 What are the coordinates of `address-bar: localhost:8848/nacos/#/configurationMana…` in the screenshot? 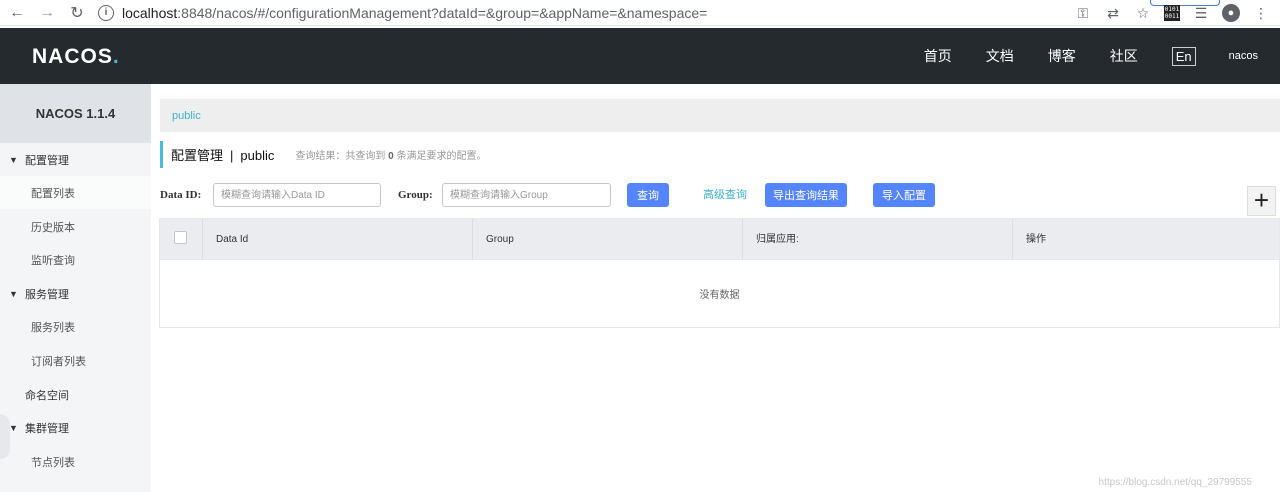 It's located at (414, 13).